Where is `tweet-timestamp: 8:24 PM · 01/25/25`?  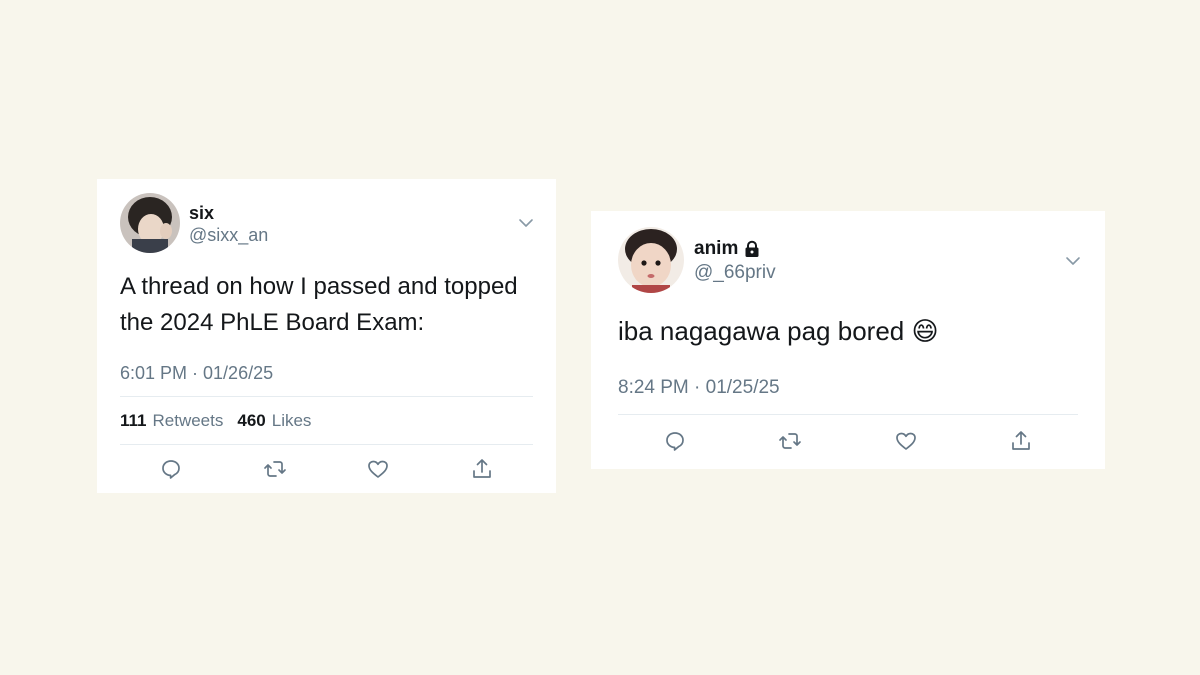
tweet-timestamp: 8:24 PM · 01/25/25 is located at coordinates (699, 388).